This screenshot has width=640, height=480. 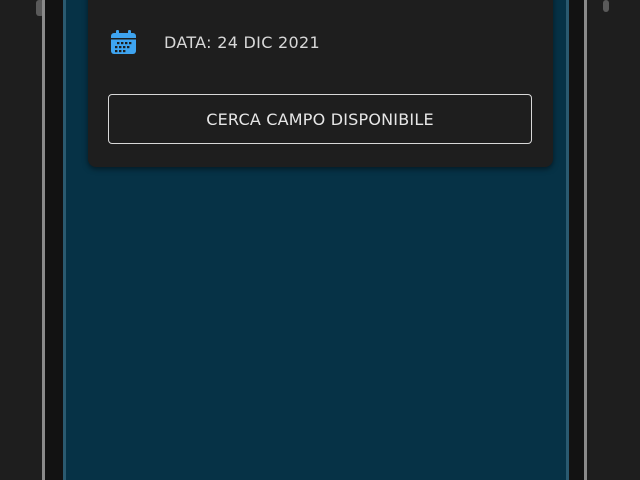 What do you see at coordinates (242, 42) in the screenshot?
I see `date-label: DATA: 24 DIC 2021` at bounding box center [242, 42].